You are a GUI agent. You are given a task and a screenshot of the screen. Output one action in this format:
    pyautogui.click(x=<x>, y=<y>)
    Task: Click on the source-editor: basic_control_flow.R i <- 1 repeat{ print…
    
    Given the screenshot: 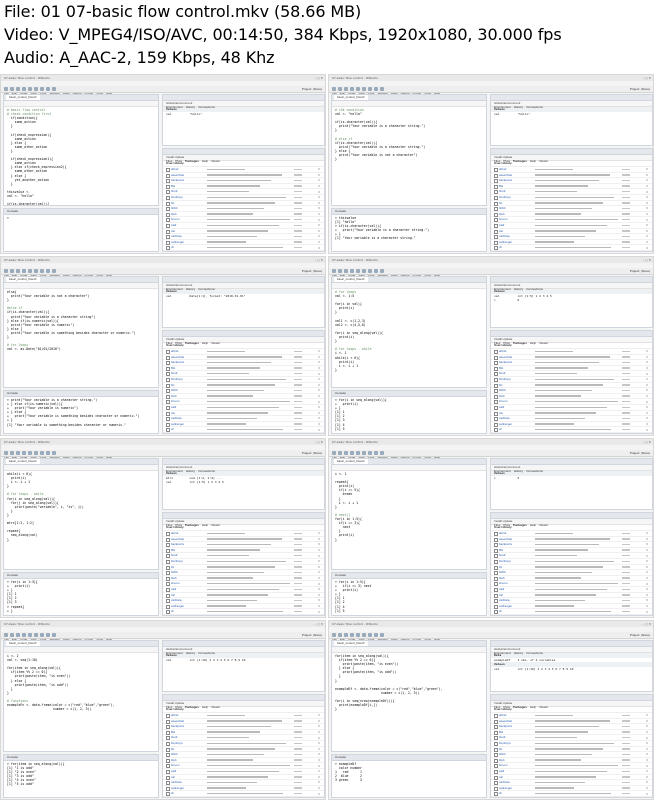 What is the action you would take?
    pyautogui.click(x=409, y=514)
    